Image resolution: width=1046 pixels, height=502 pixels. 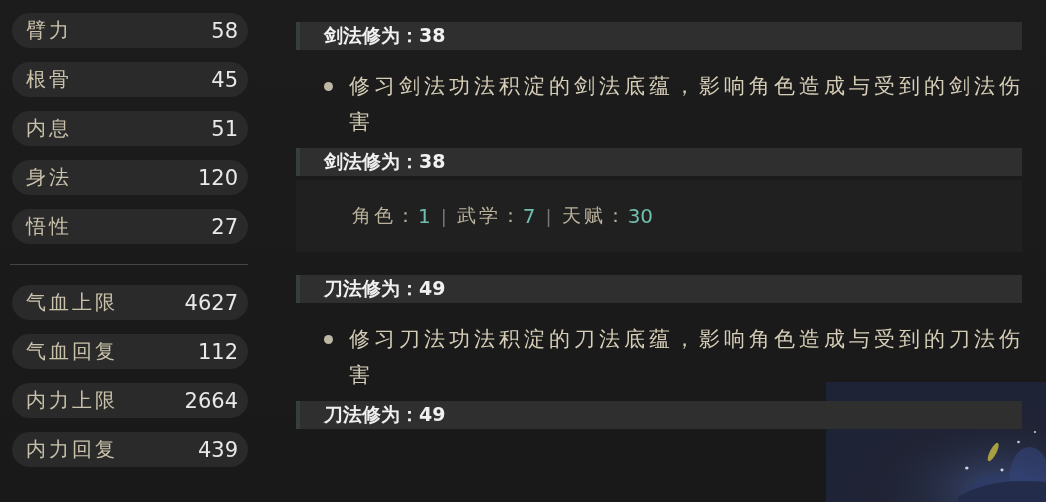 I want to click on breakdown-label: 武学：, so click(x=489, y=215).